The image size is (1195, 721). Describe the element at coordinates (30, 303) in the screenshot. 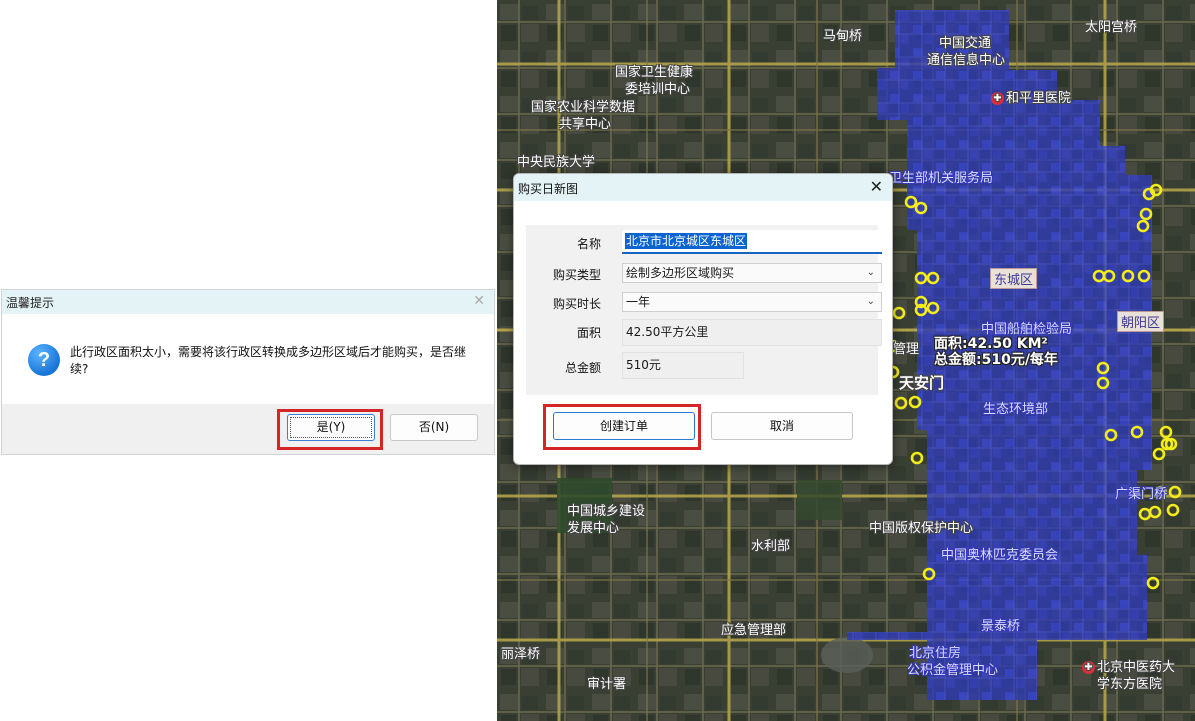

I see `warning-dialog-title: 温馨提示` at that location.